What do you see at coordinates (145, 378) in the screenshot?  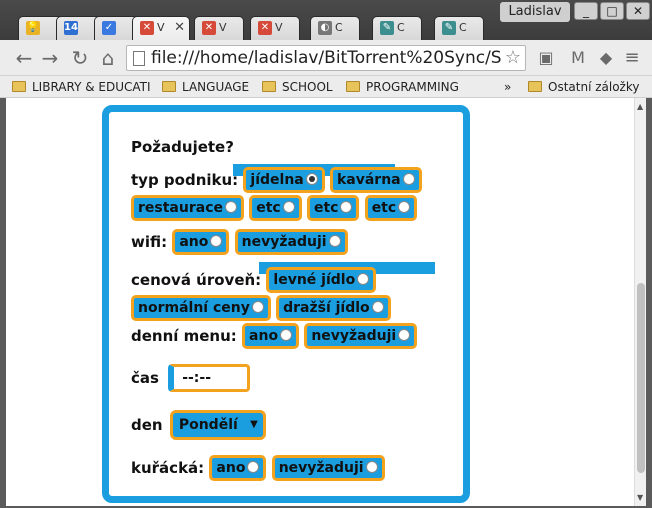 I see `time-label: čas` at bounding box center [145, 378].